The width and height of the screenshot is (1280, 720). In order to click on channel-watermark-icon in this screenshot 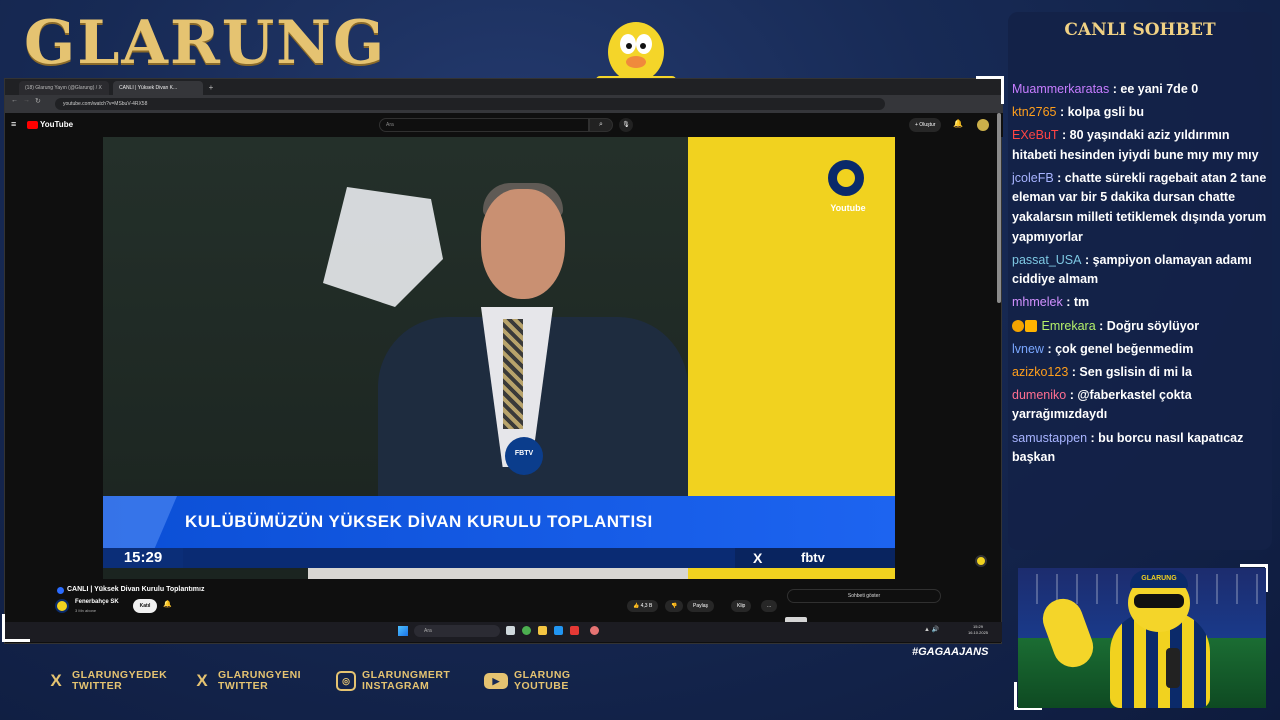, I will do `click(981, 561)`.